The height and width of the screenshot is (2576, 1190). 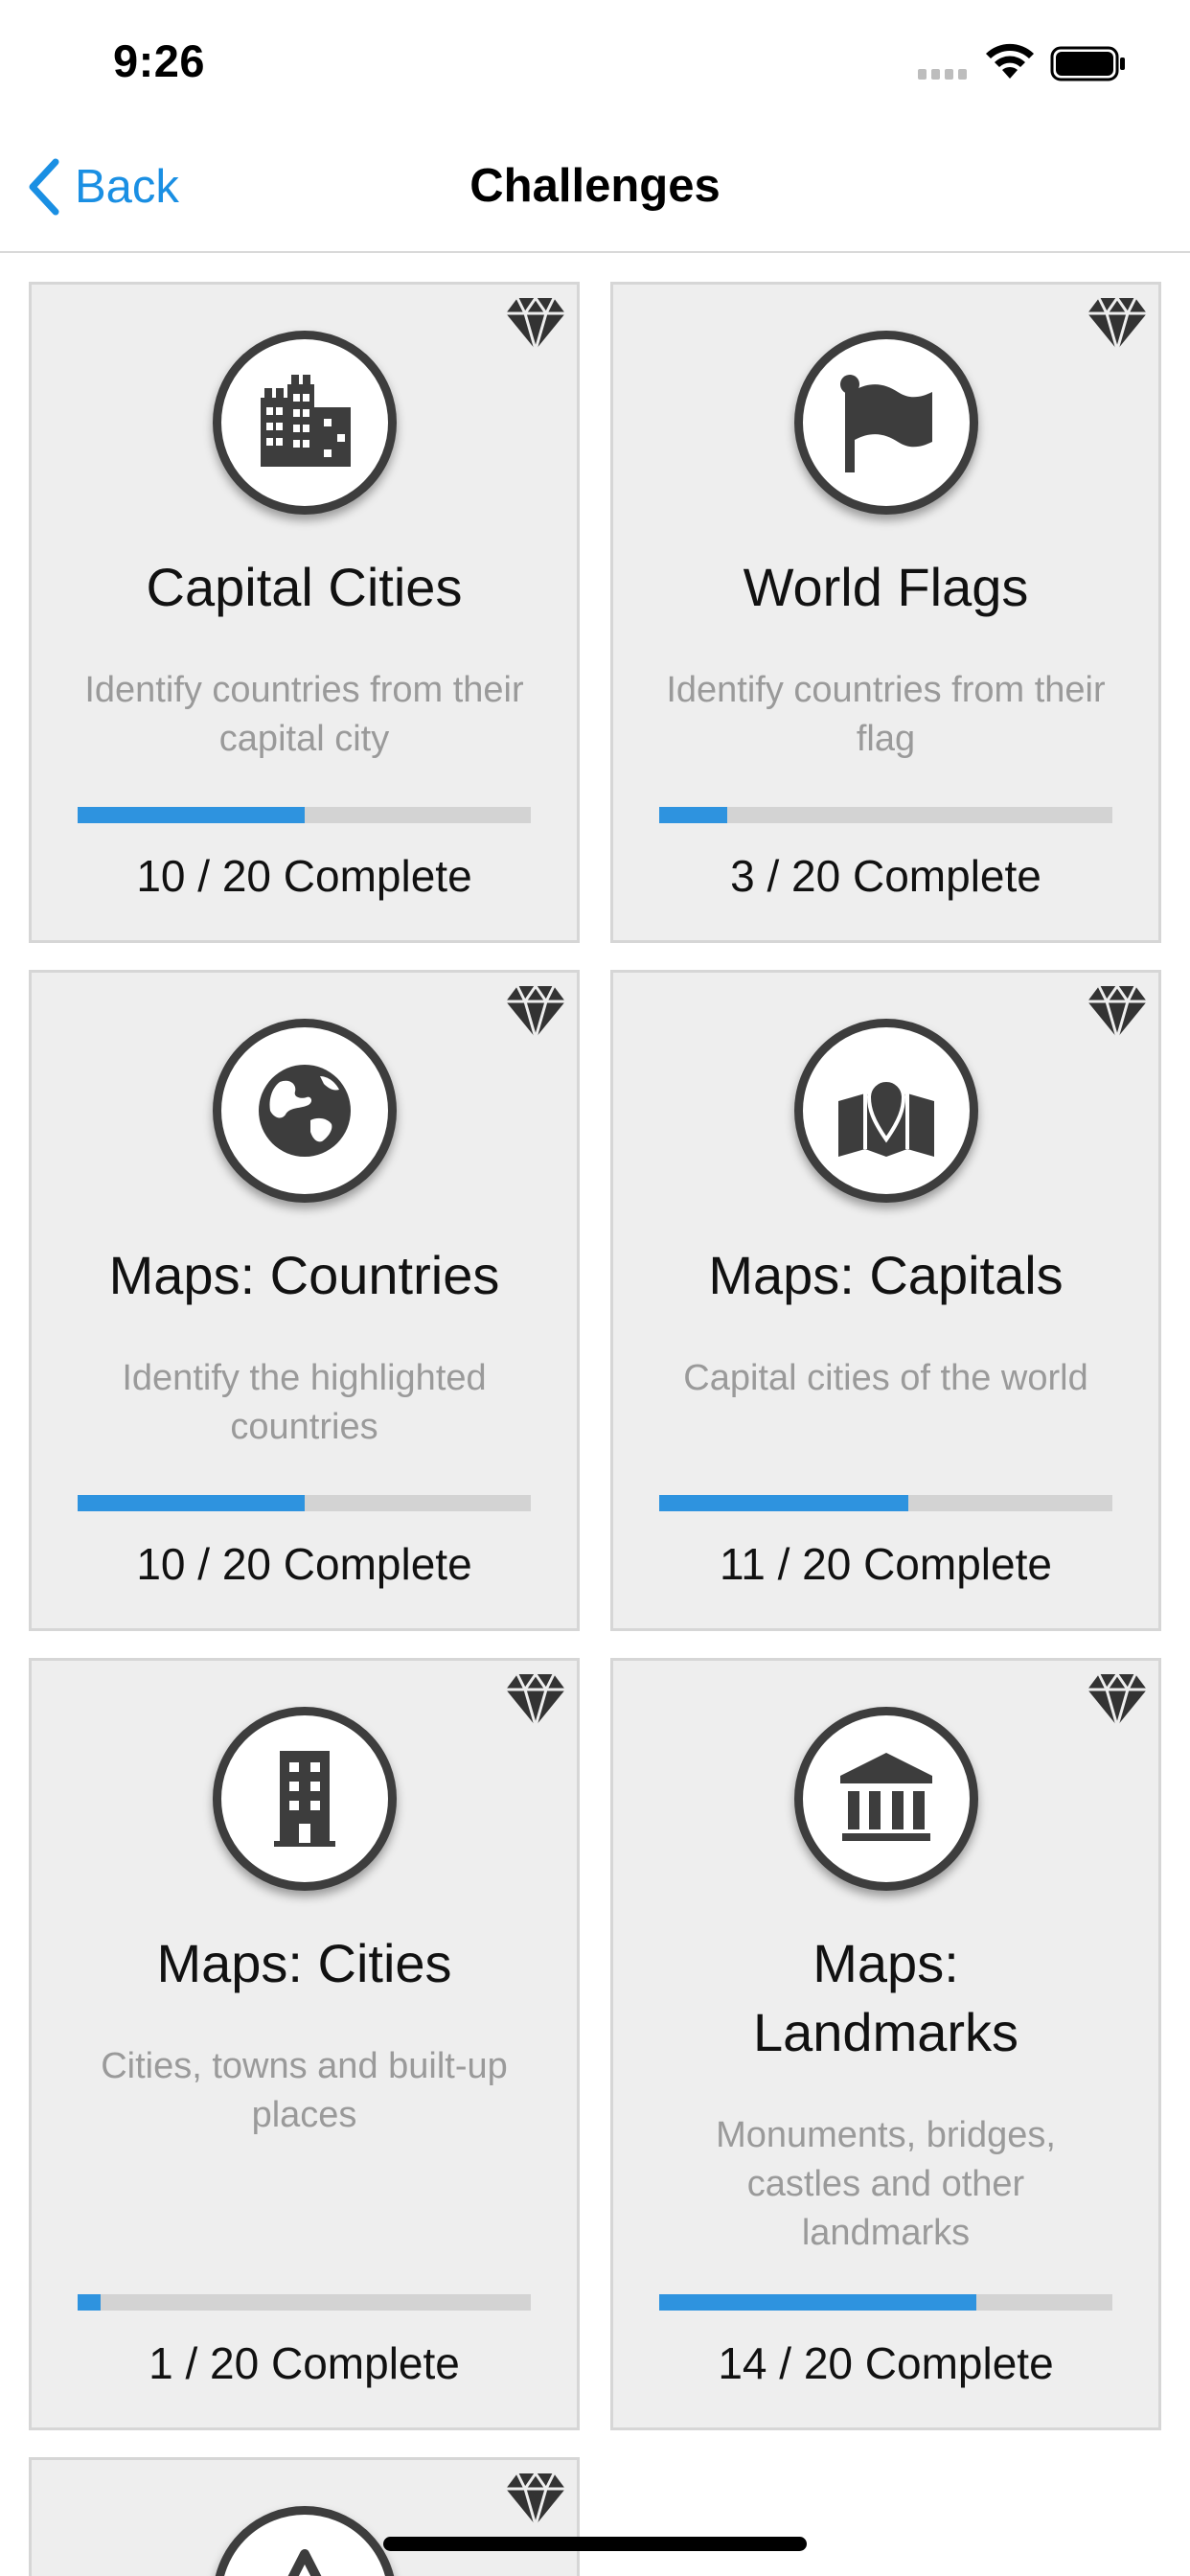 I want to click on challenge-title: Maps: Countries, so click(x=304, y=1275).